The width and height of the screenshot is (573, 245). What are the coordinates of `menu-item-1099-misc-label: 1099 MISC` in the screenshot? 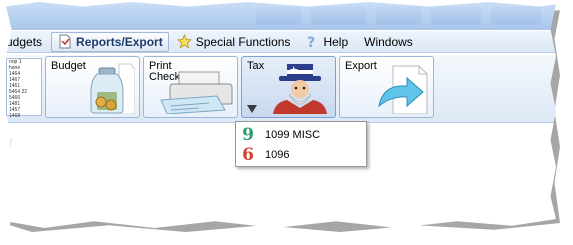 It's located at (293, 135).